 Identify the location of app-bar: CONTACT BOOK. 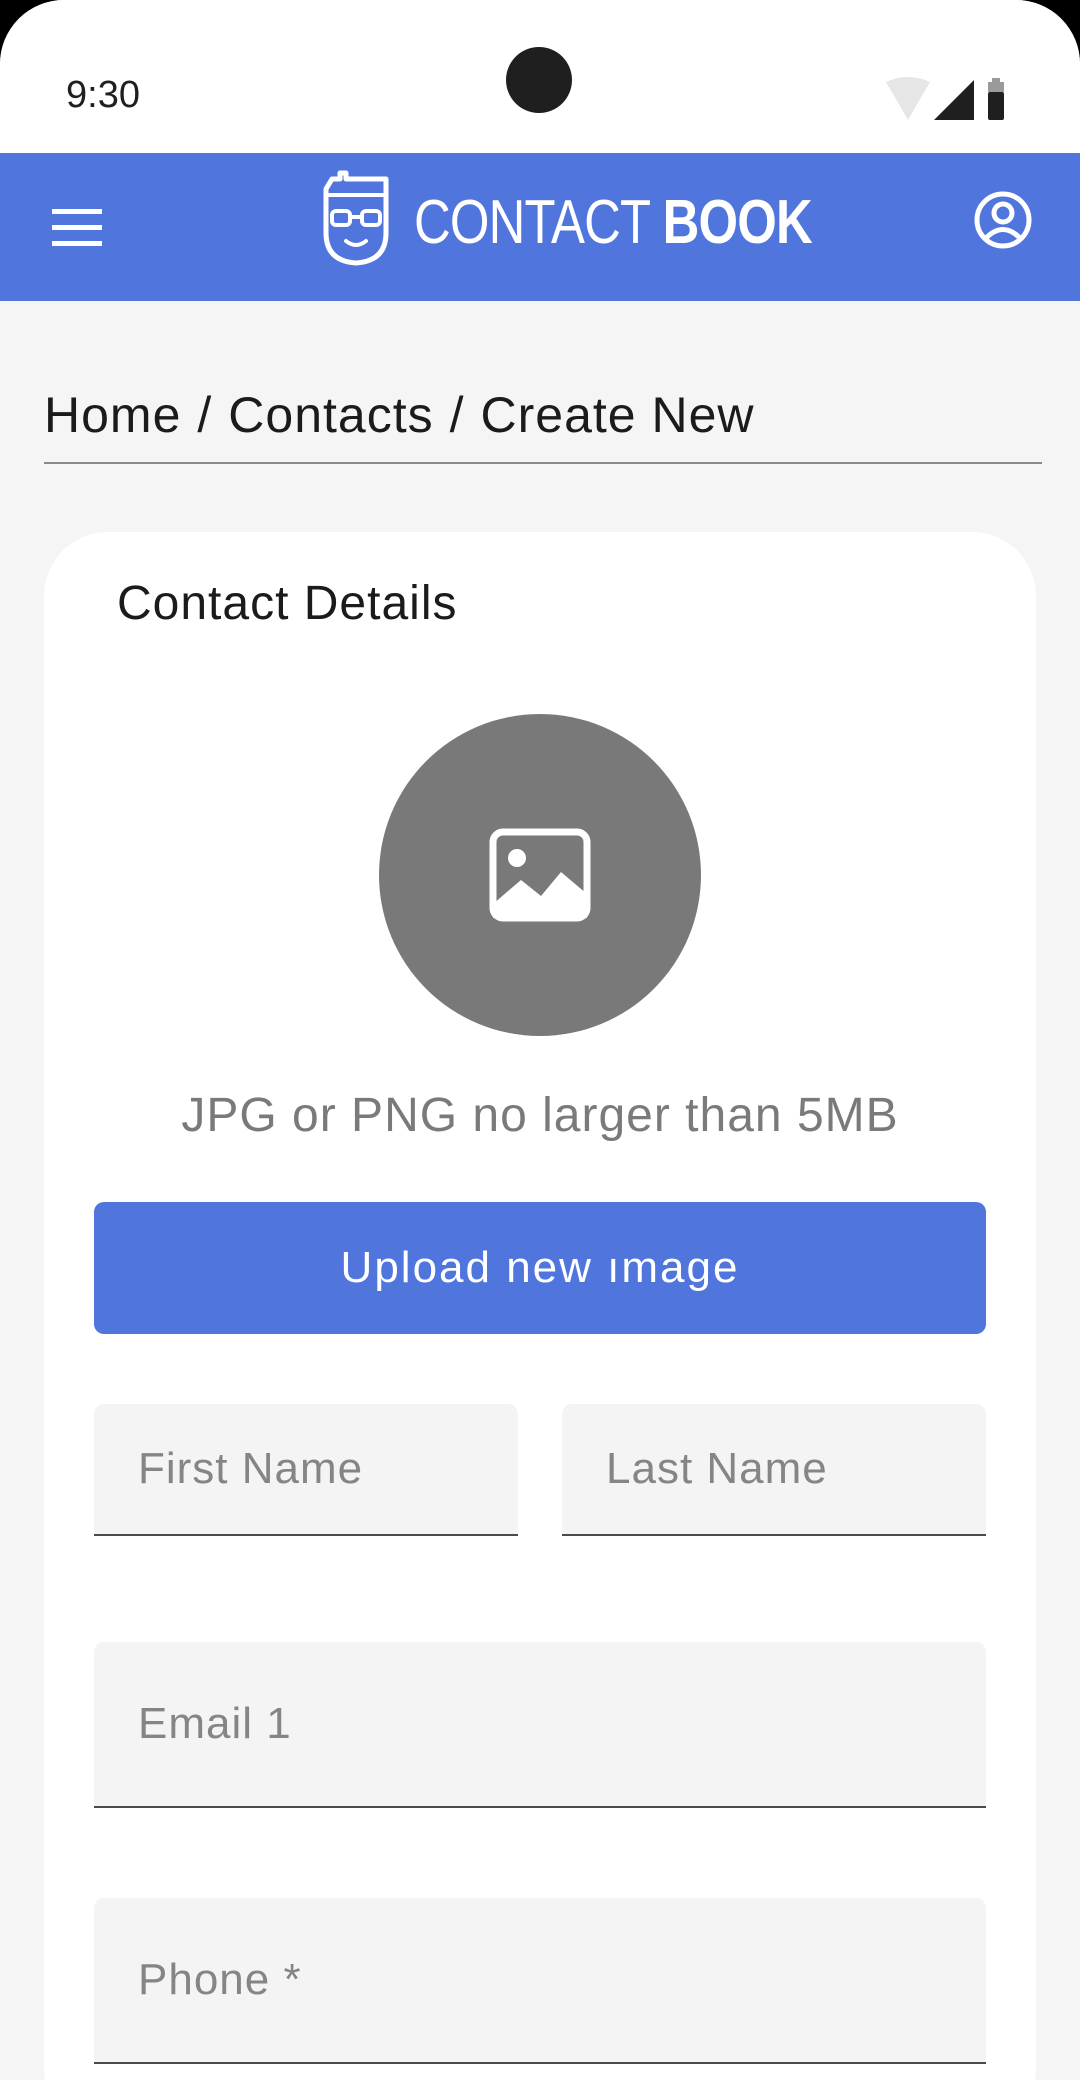
(540, 227).